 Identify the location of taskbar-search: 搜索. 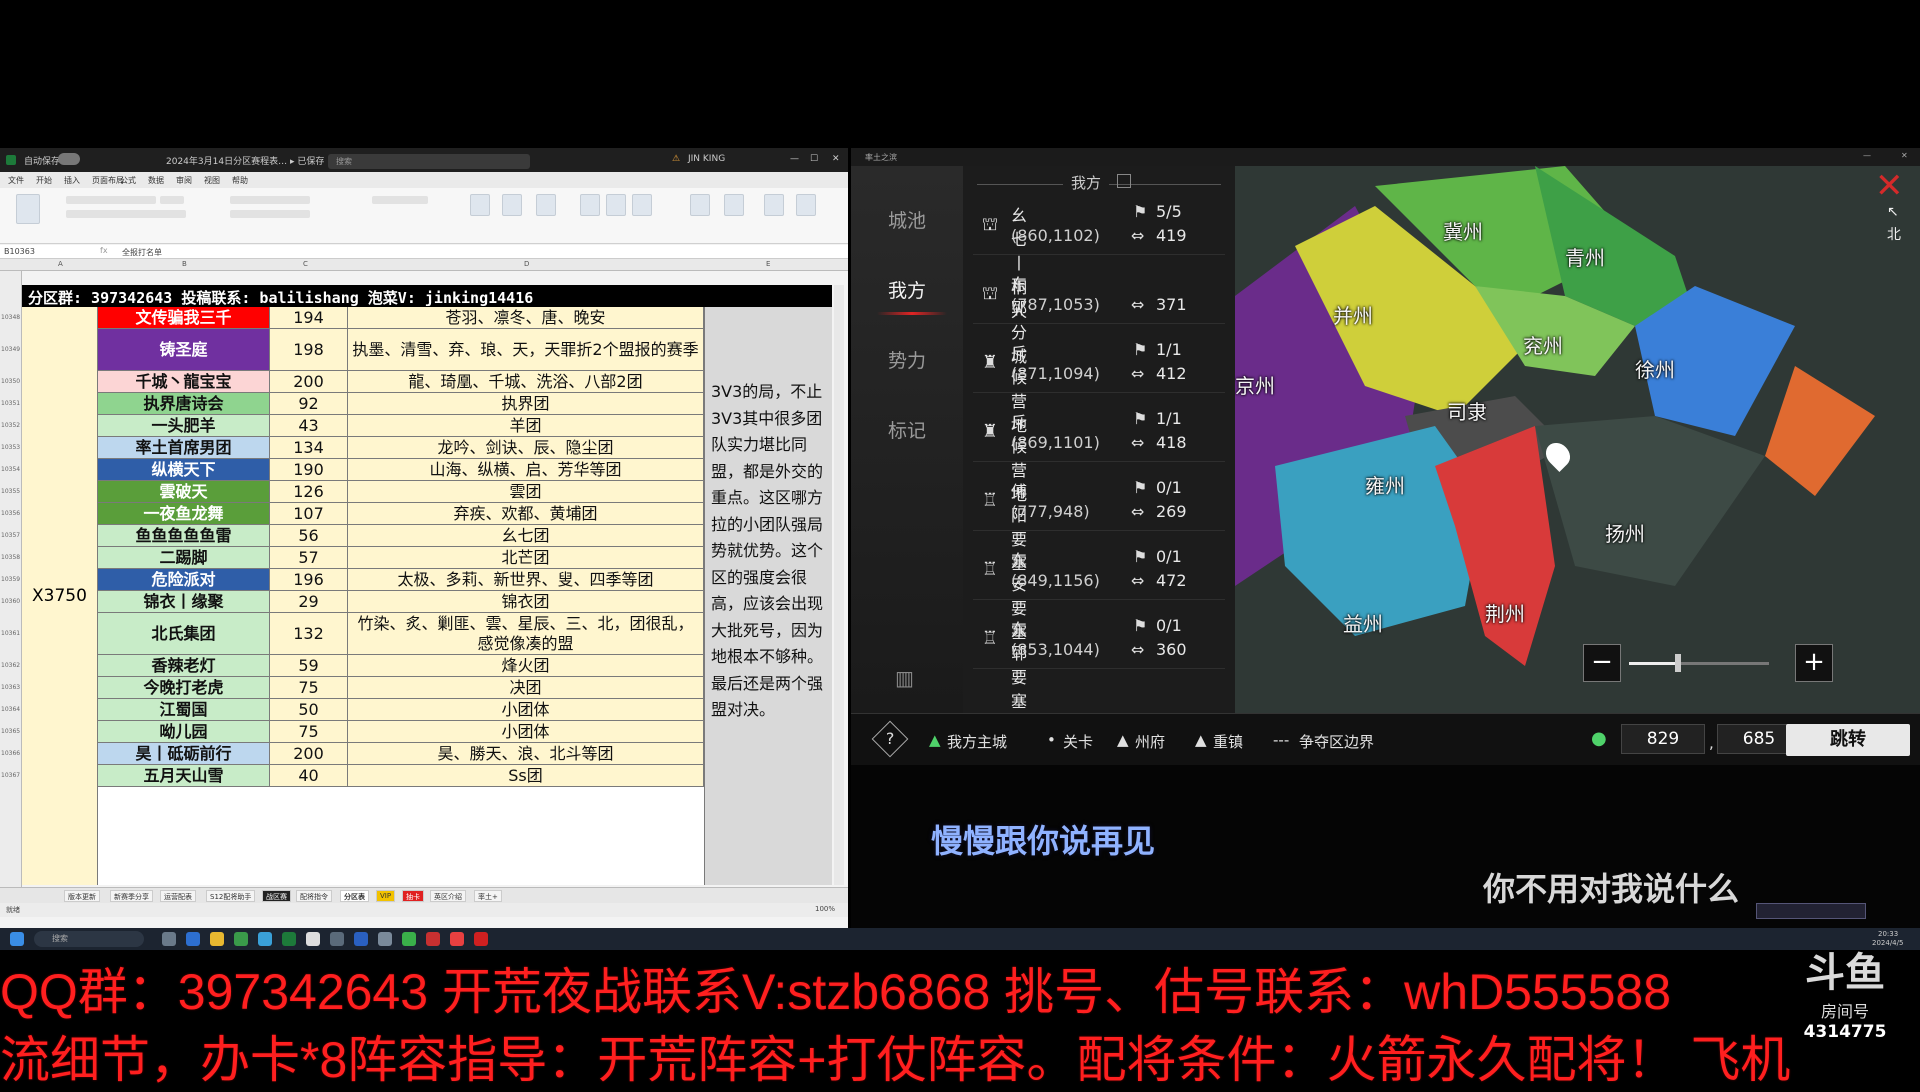
(89, 939).